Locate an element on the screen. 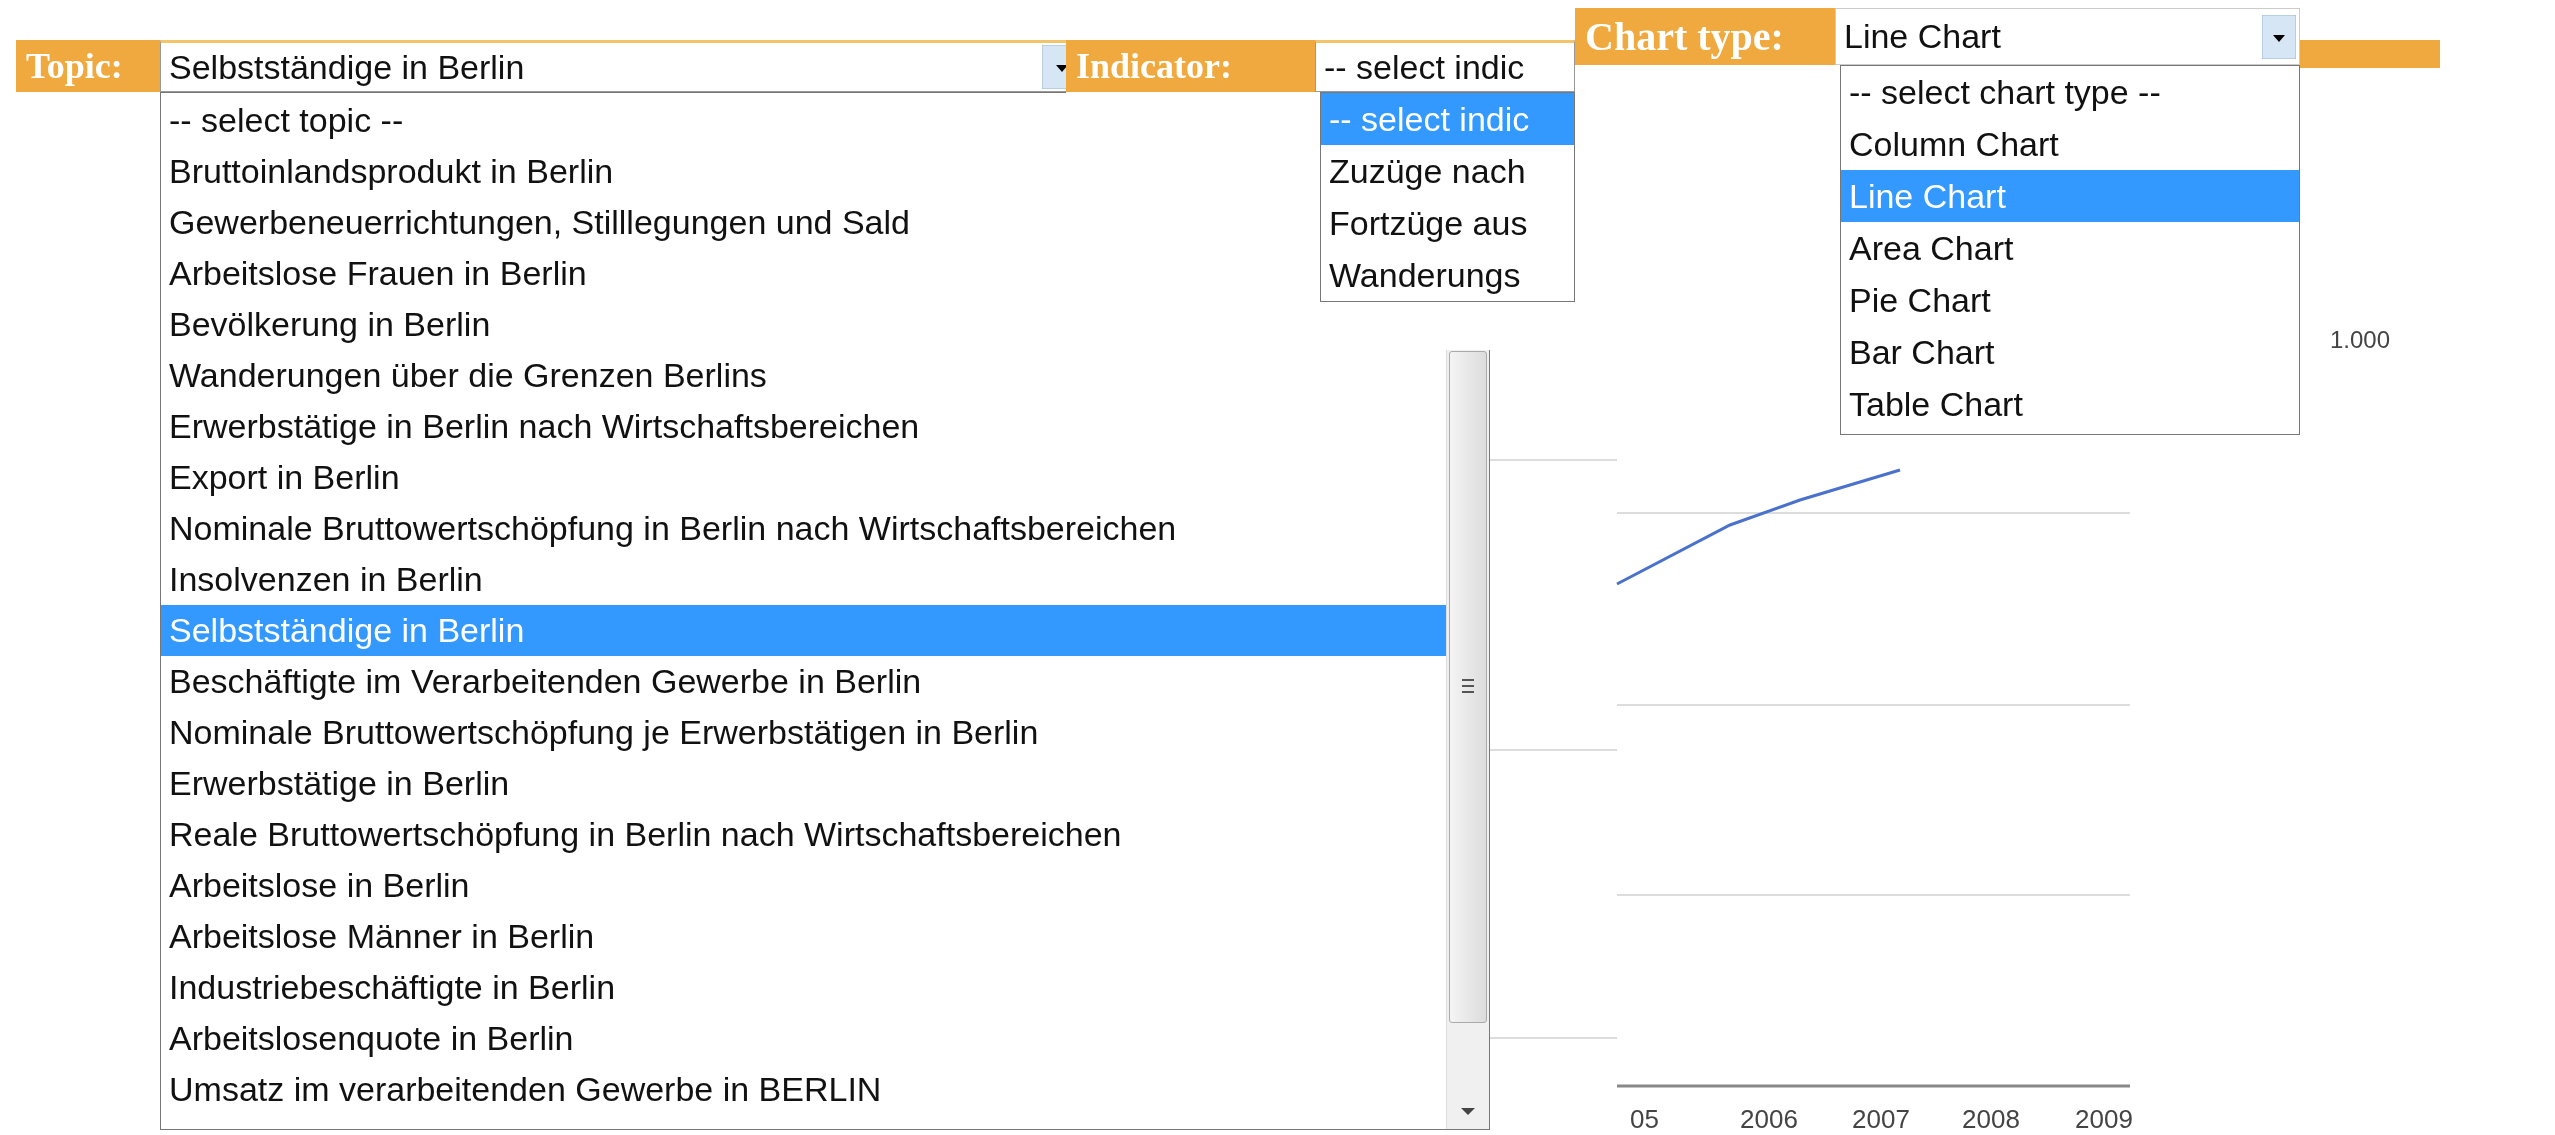  axis-label: 2006 is located at coordinates (1769, 1119).